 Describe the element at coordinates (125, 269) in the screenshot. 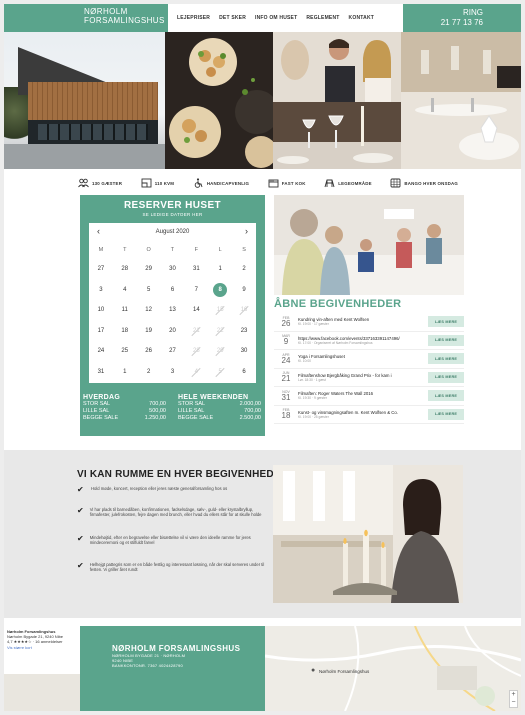

I see `calendar-day: 28` at that location.